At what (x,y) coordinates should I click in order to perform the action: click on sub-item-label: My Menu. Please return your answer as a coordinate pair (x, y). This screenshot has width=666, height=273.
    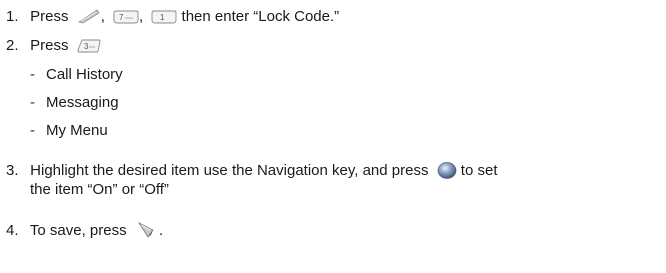
    Looking at the image, I should click on (77, 130).